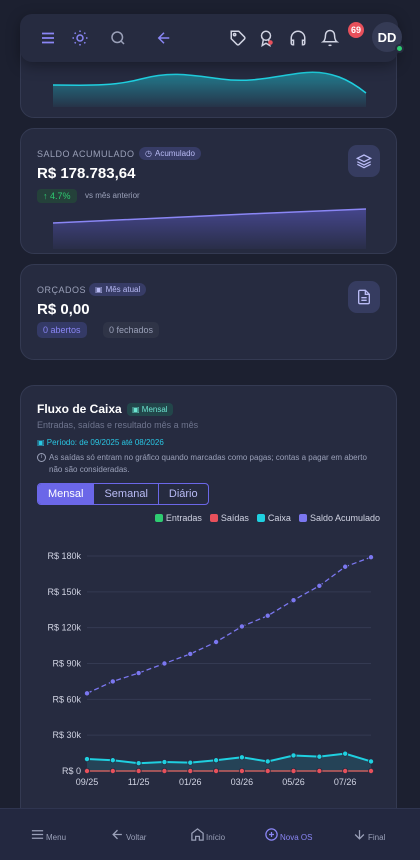 This screenshot has height=860, width=420. What do you see at coordinates (126, 494) in the screenshot?
I see `tab-semanal: Semanal` at bounding box center [126, 494].